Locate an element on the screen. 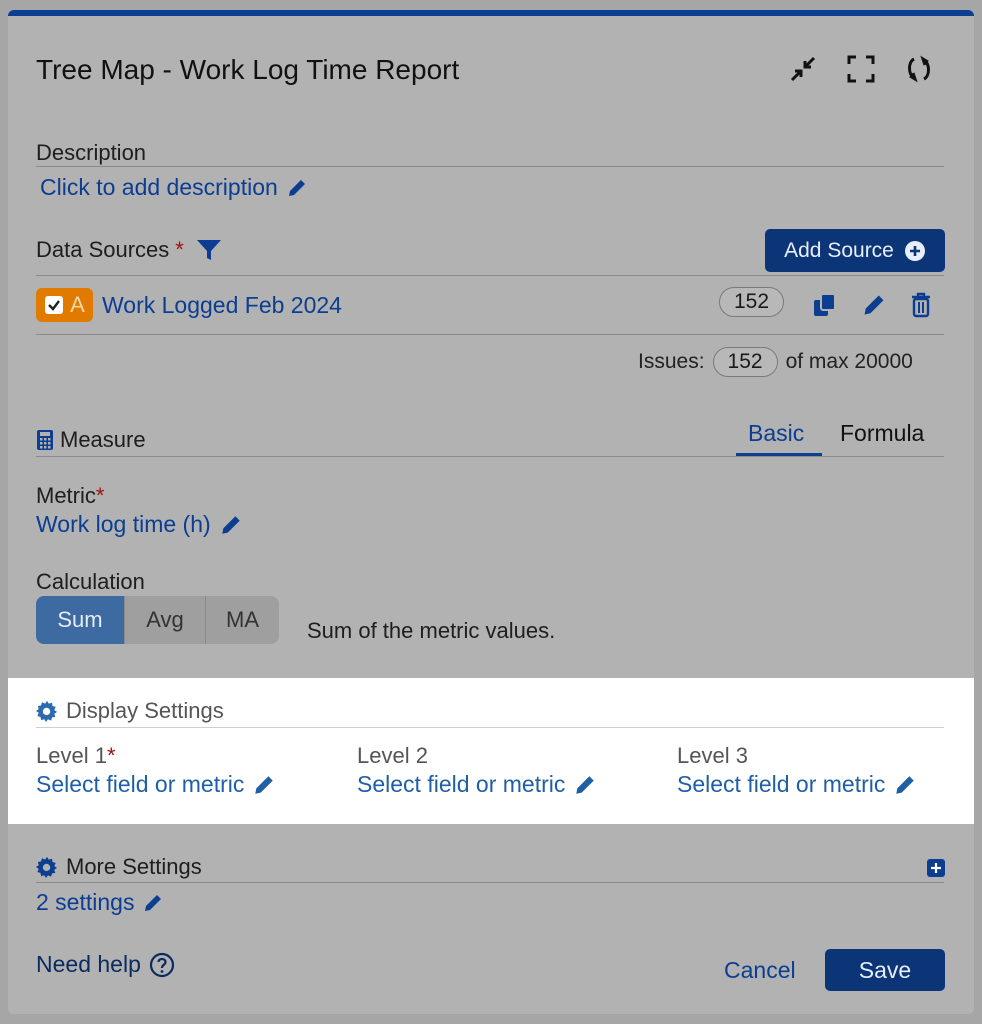 This screenshot has width=982, height=1024. level-1-label: Level 1 is located at coordinates (71, 755).